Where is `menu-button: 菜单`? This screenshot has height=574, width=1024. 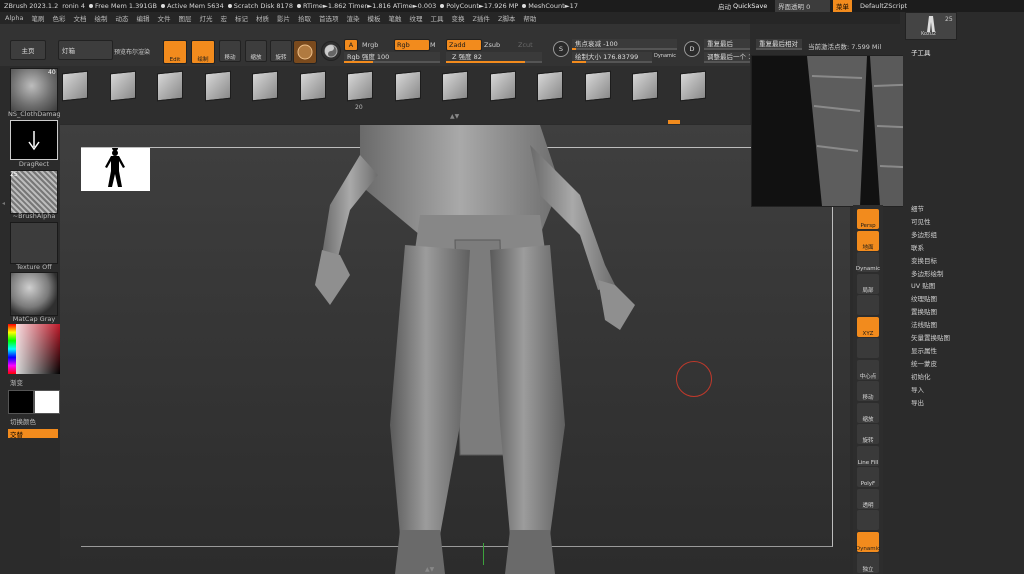
menu-button: 菜单 is located at coordinates (842, 6).